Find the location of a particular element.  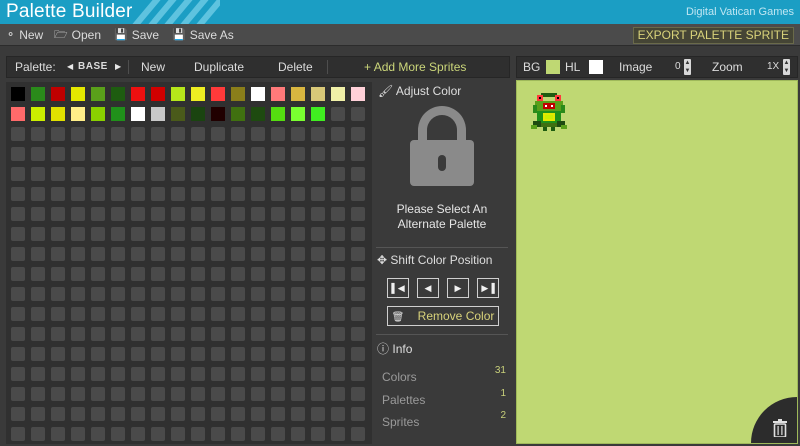

add-more-sprites-button: + Add More Sprites is located at coordinates (415, 67).